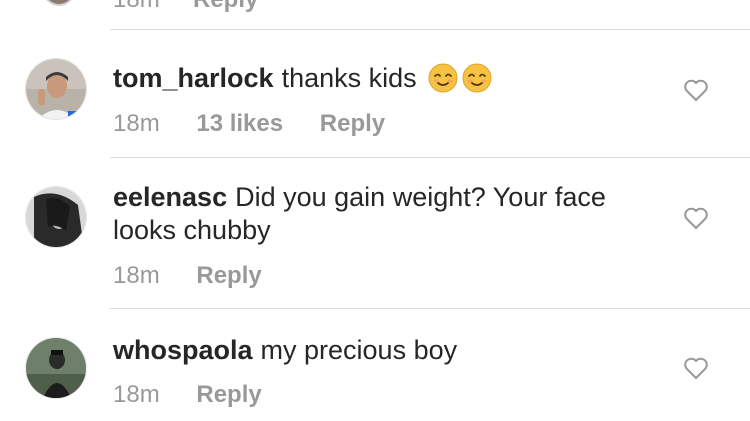  What do you see at coordinates (239, 123) in the screenshot?
I see `likes-count: 13 likes` at bounding box center [239, 123].